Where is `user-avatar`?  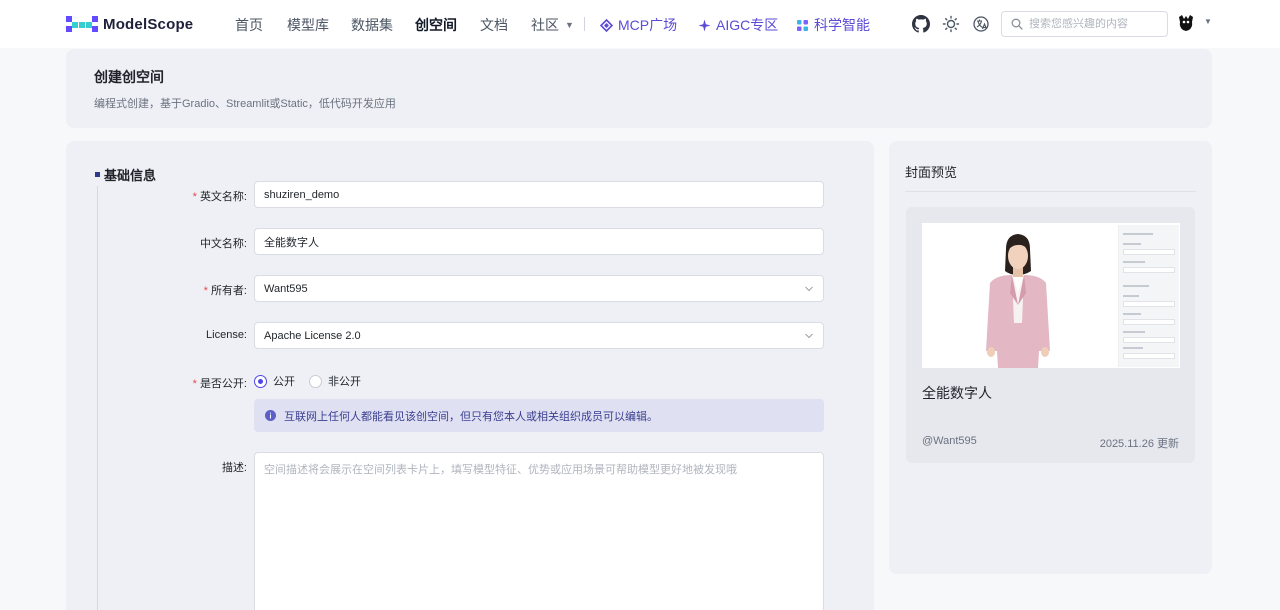 user-avatar is located at coordinates (1186, 23).